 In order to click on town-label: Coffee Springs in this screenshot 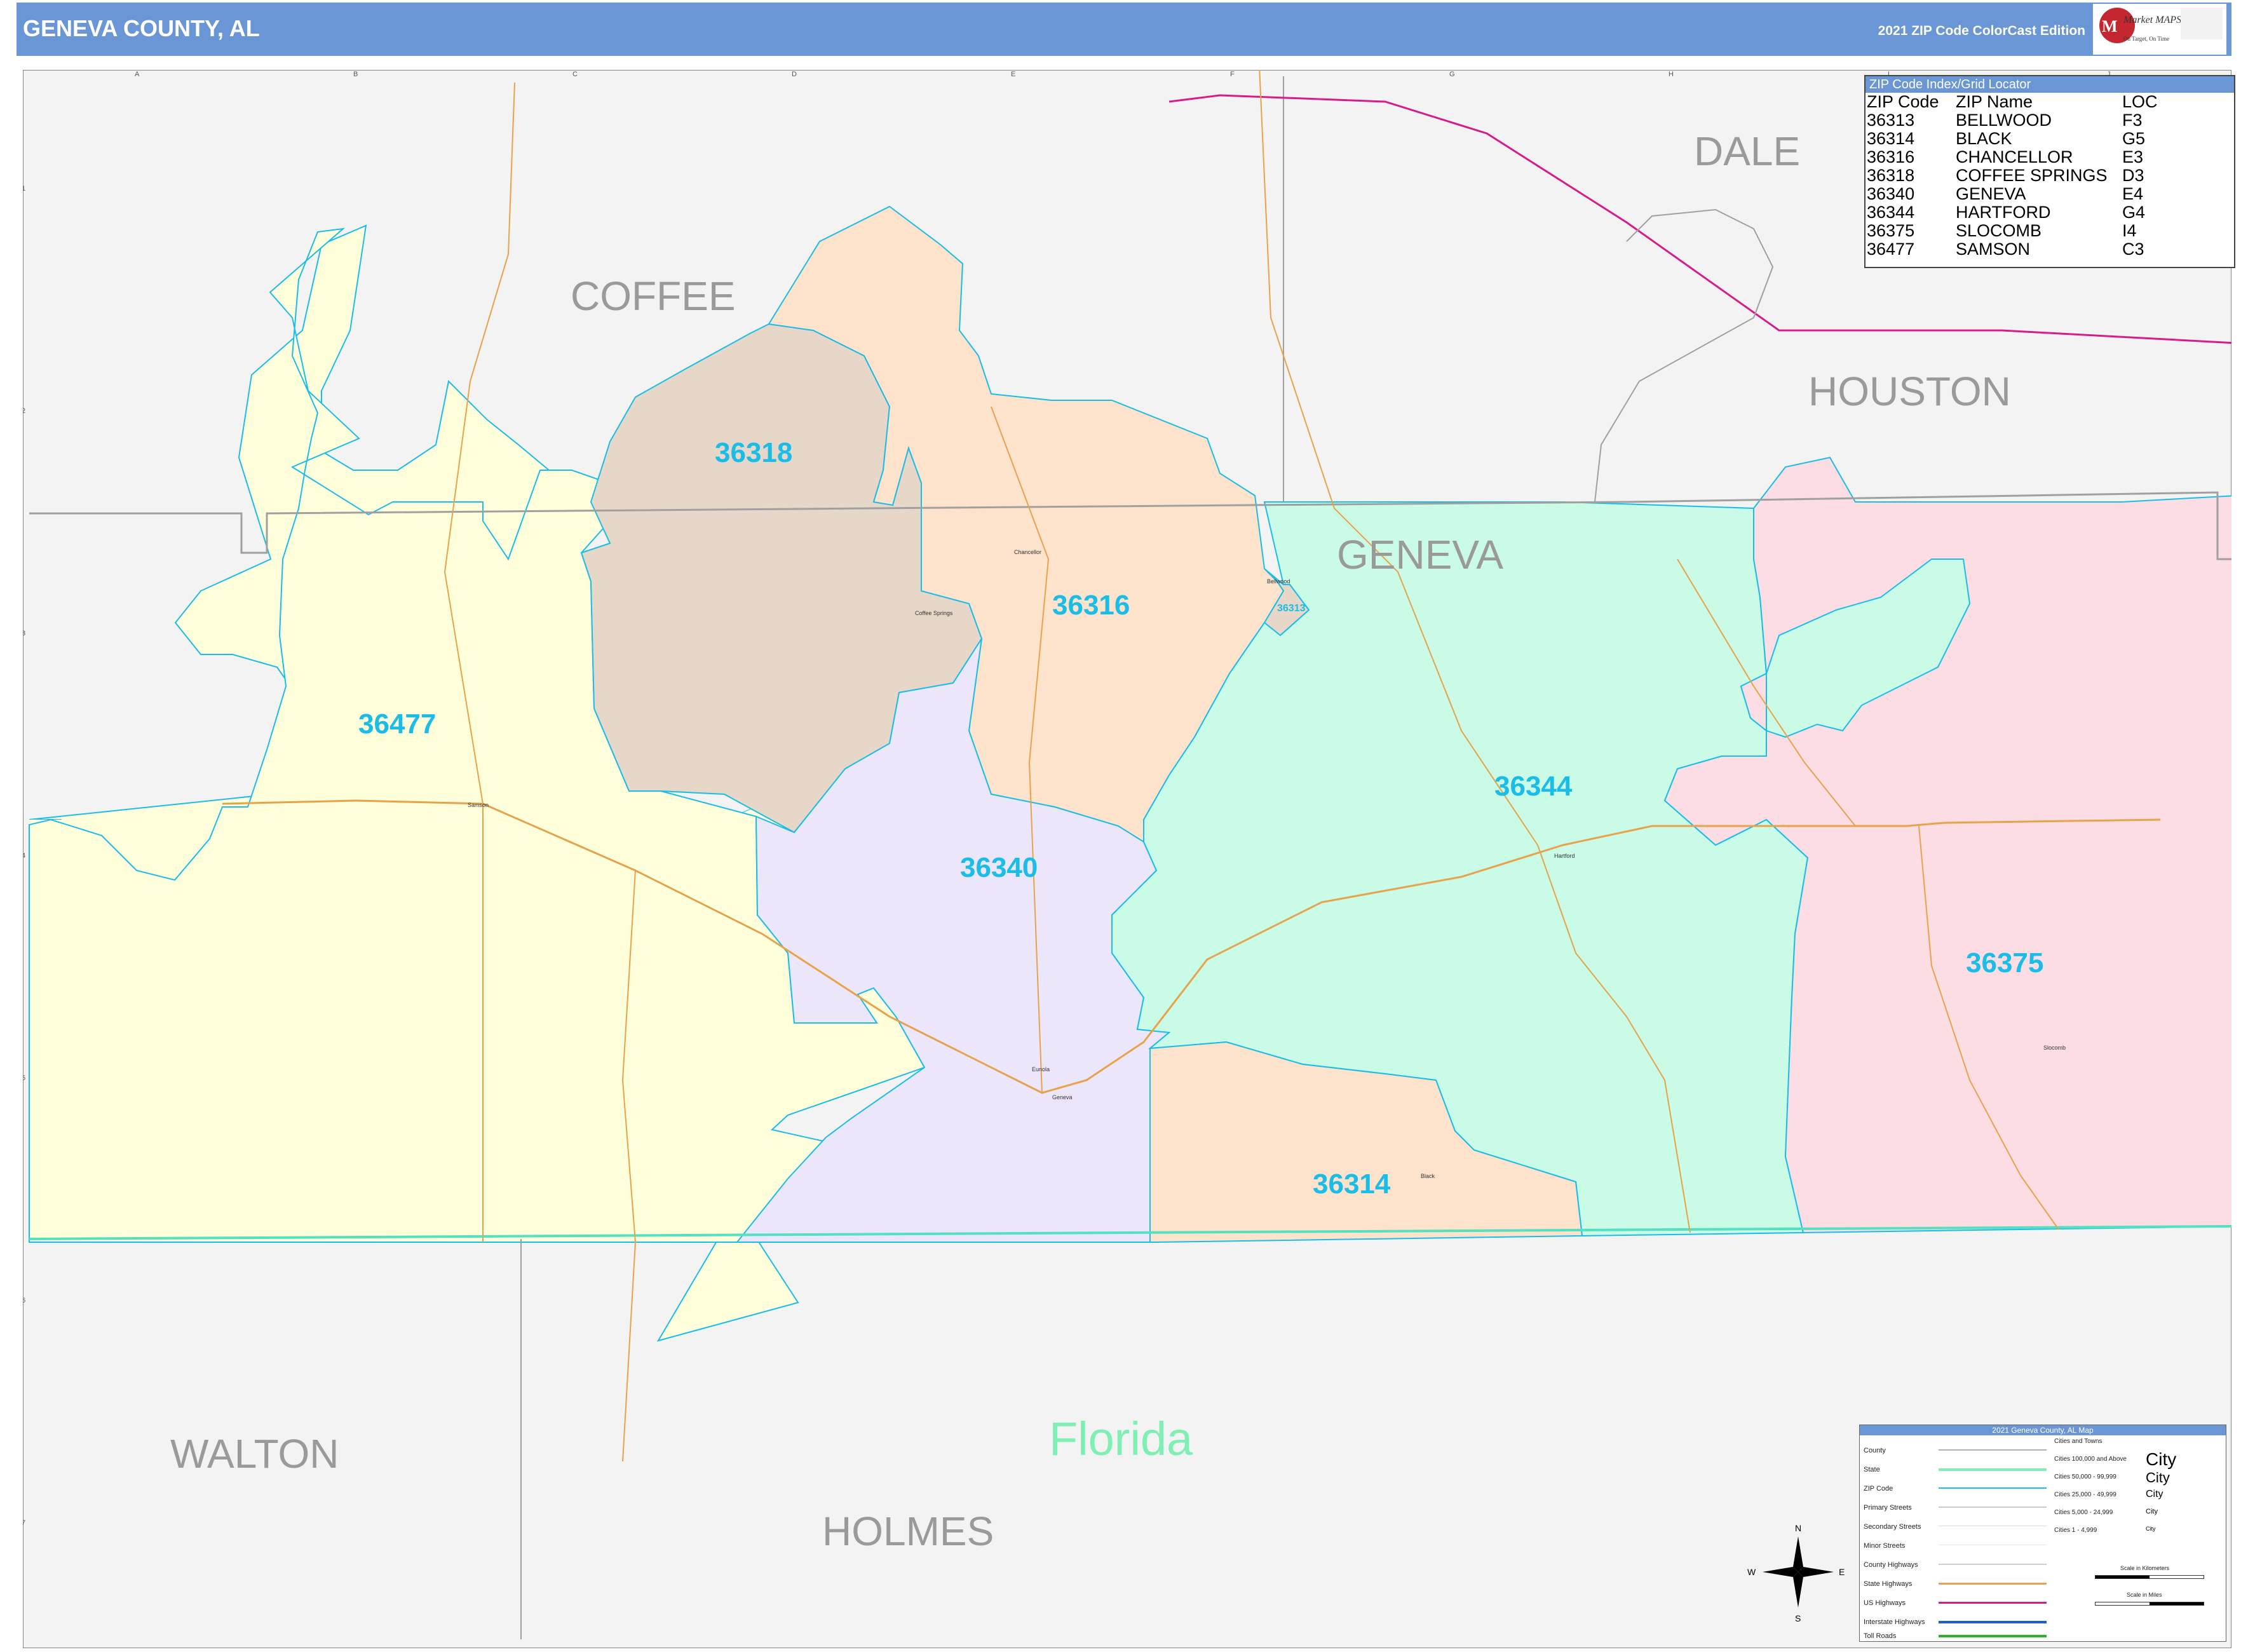, I will do `click(934, 613)`.